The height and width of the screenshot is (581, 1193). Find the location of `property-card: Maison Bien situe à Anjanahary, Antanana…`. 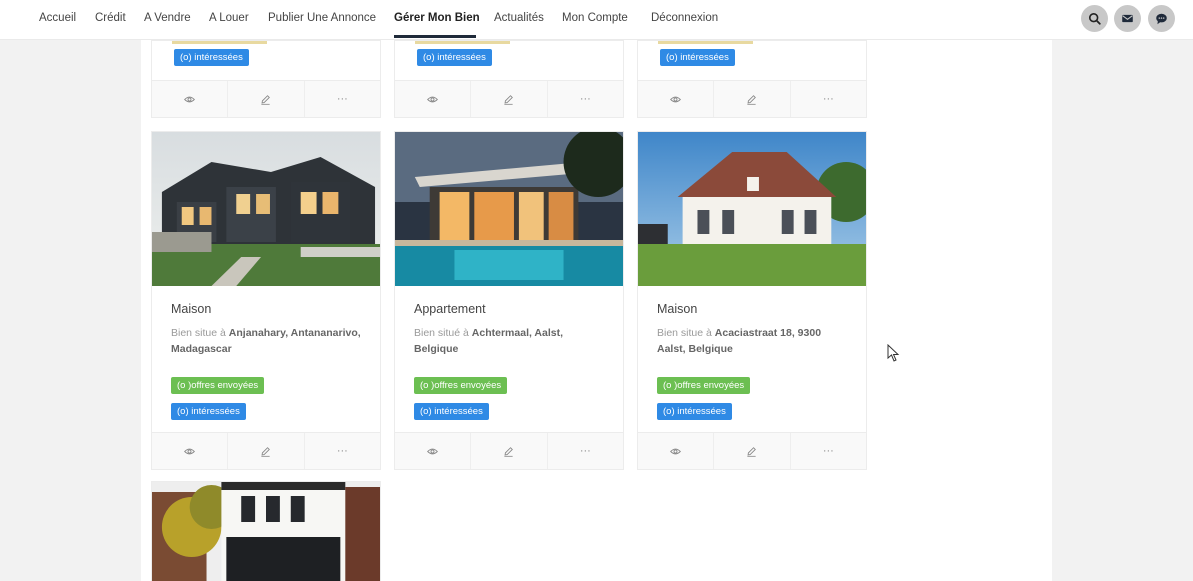

property-card: Maison Bien situe à Anjanahary, Antanana… is located at coordinates (266, 300).